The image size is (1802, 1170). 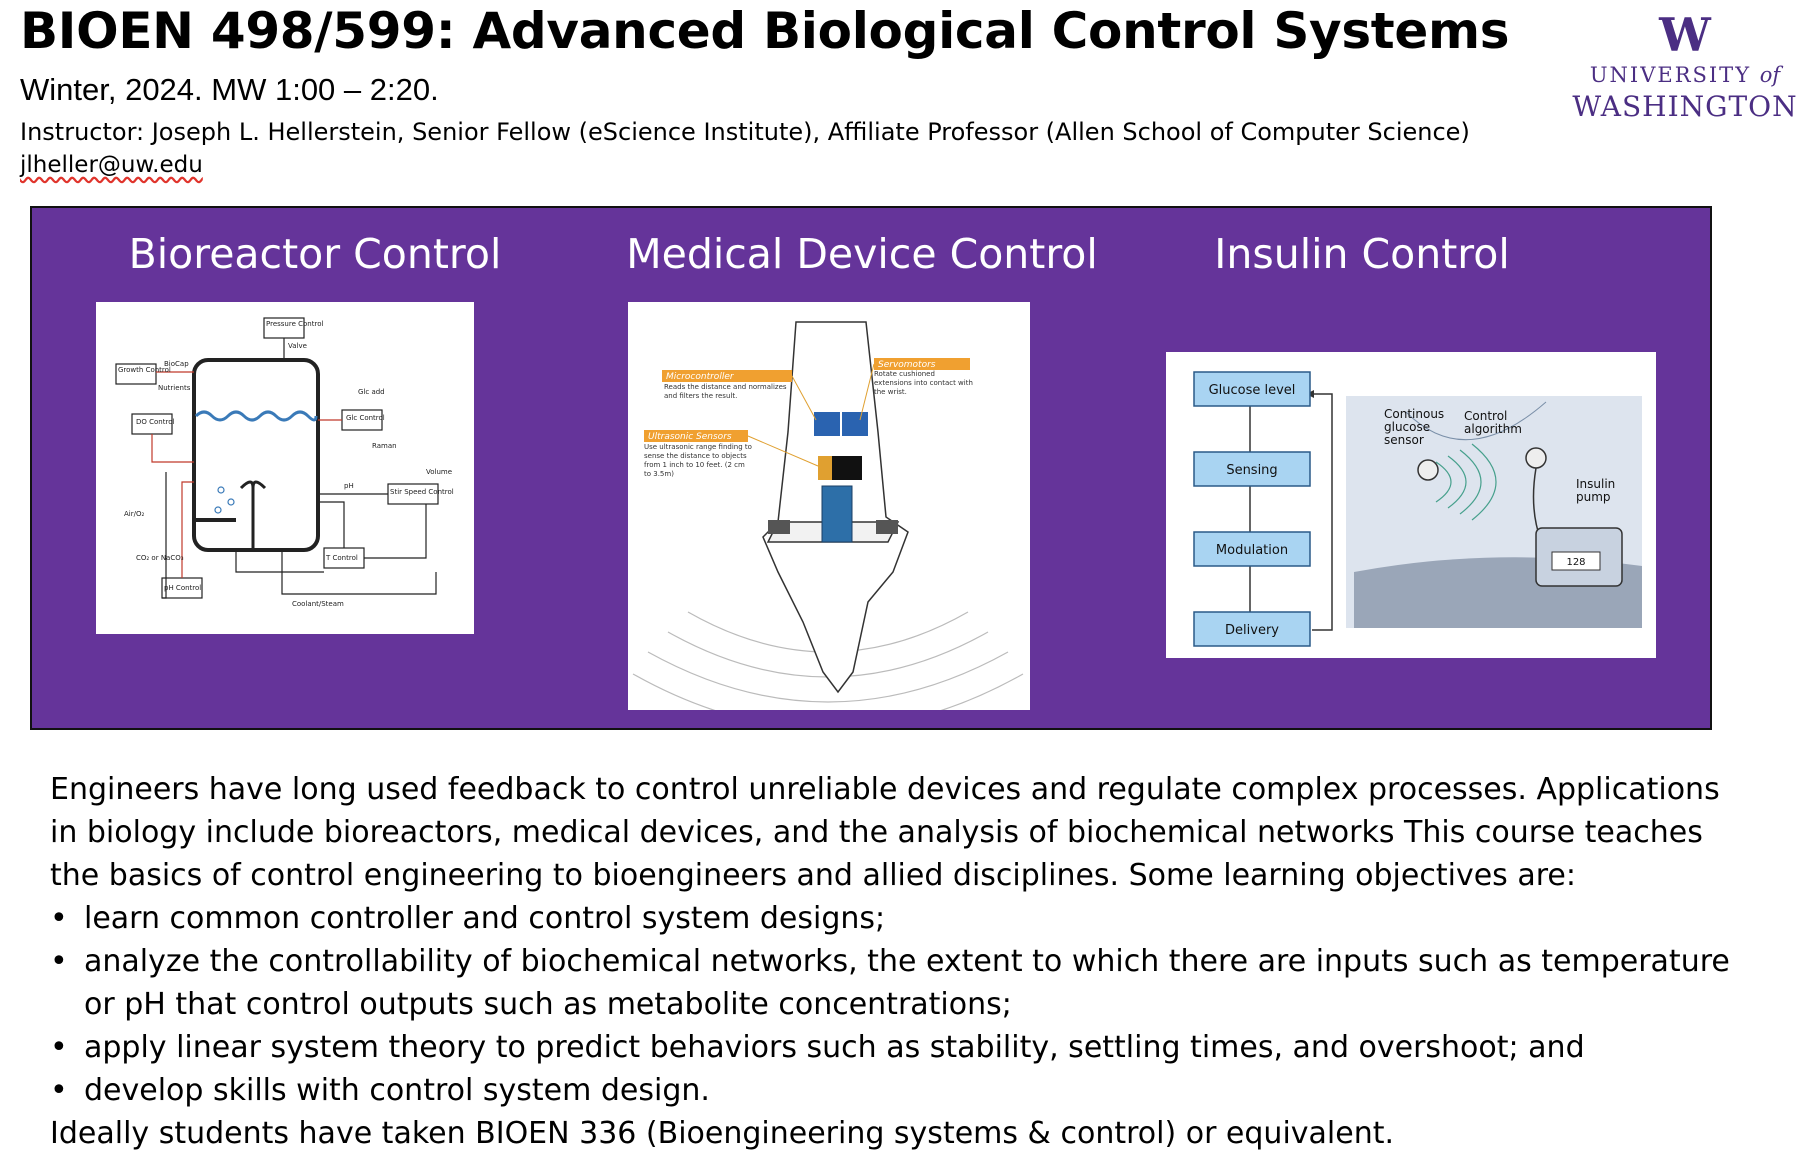 What do you see at coordinates (144, 370) in the screenshot?
I see `growth-control-label: Growth Control` at bounding box center [144, 370].